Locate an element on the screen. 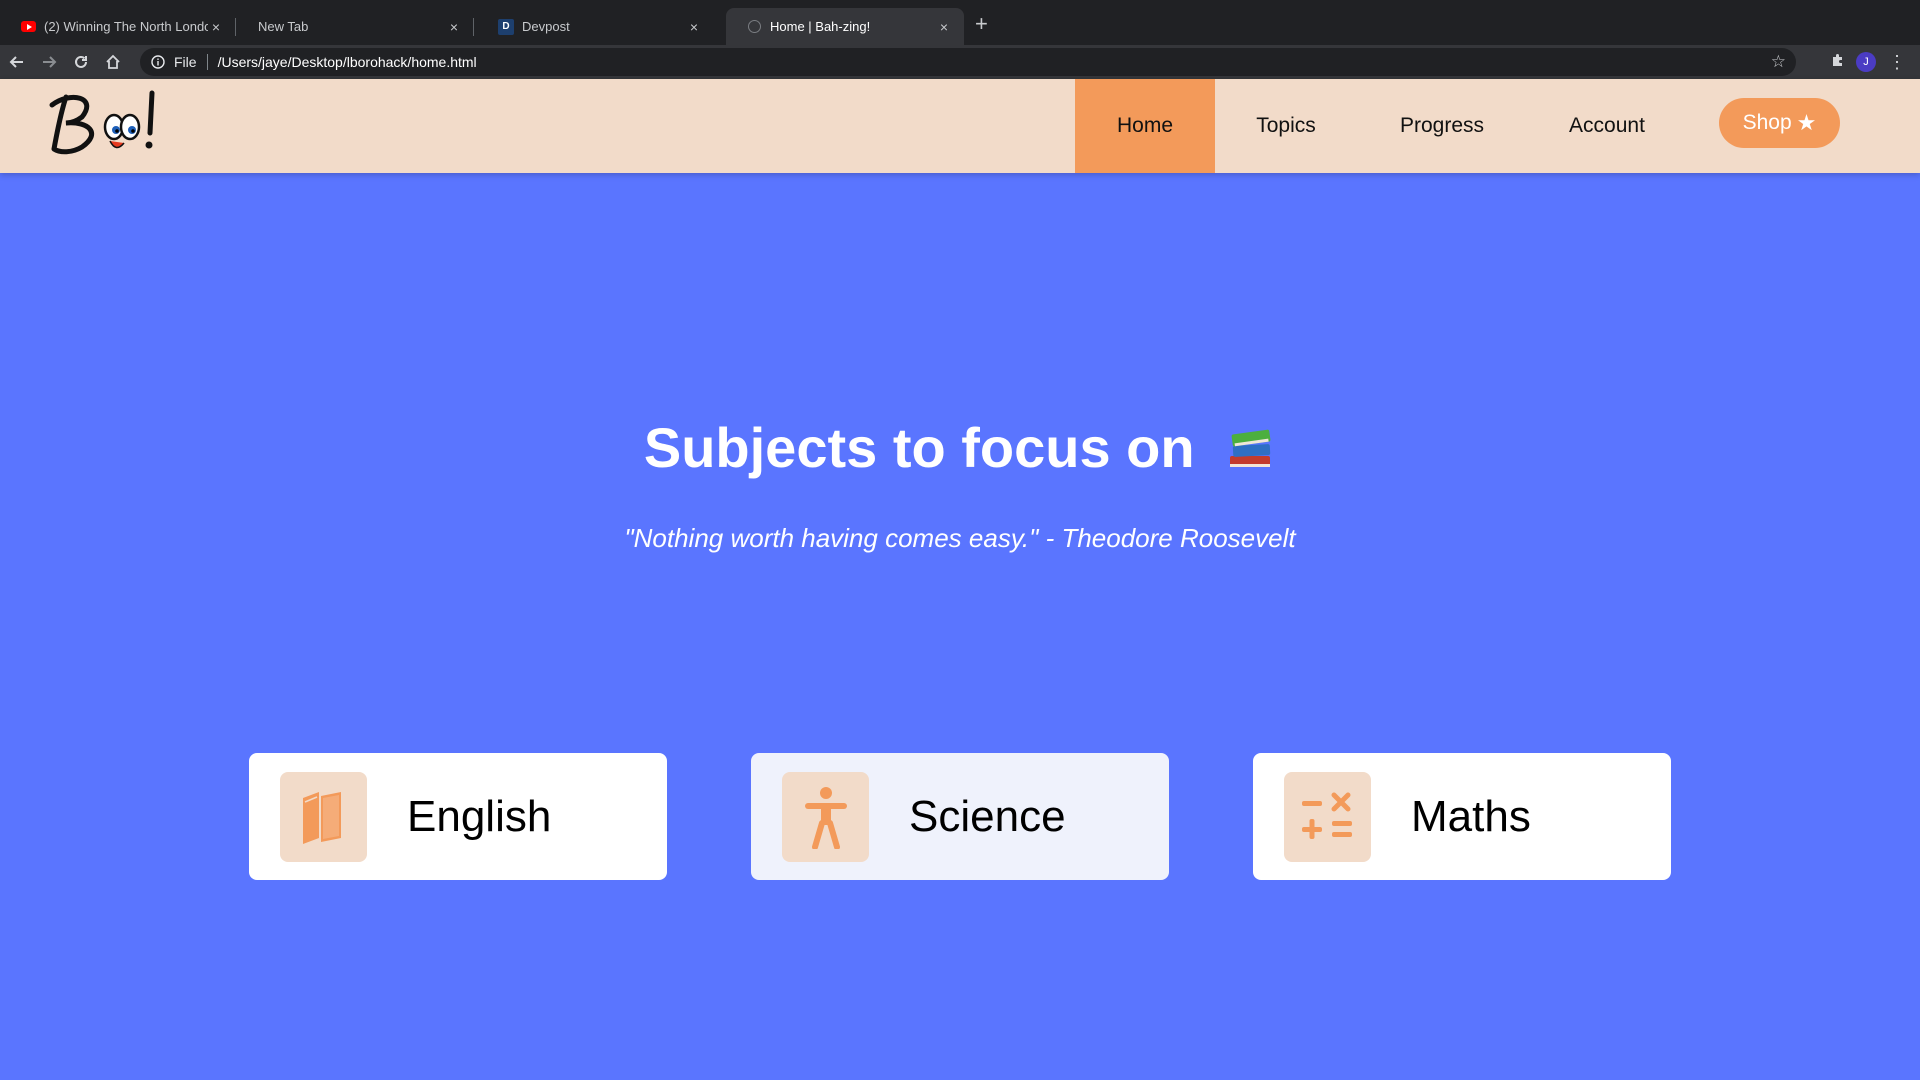 This screenshot has width=1920, height=1080. address-url: /Users/jaye/Desktop/lborohack/home.html is located at coordinates (347, 62).